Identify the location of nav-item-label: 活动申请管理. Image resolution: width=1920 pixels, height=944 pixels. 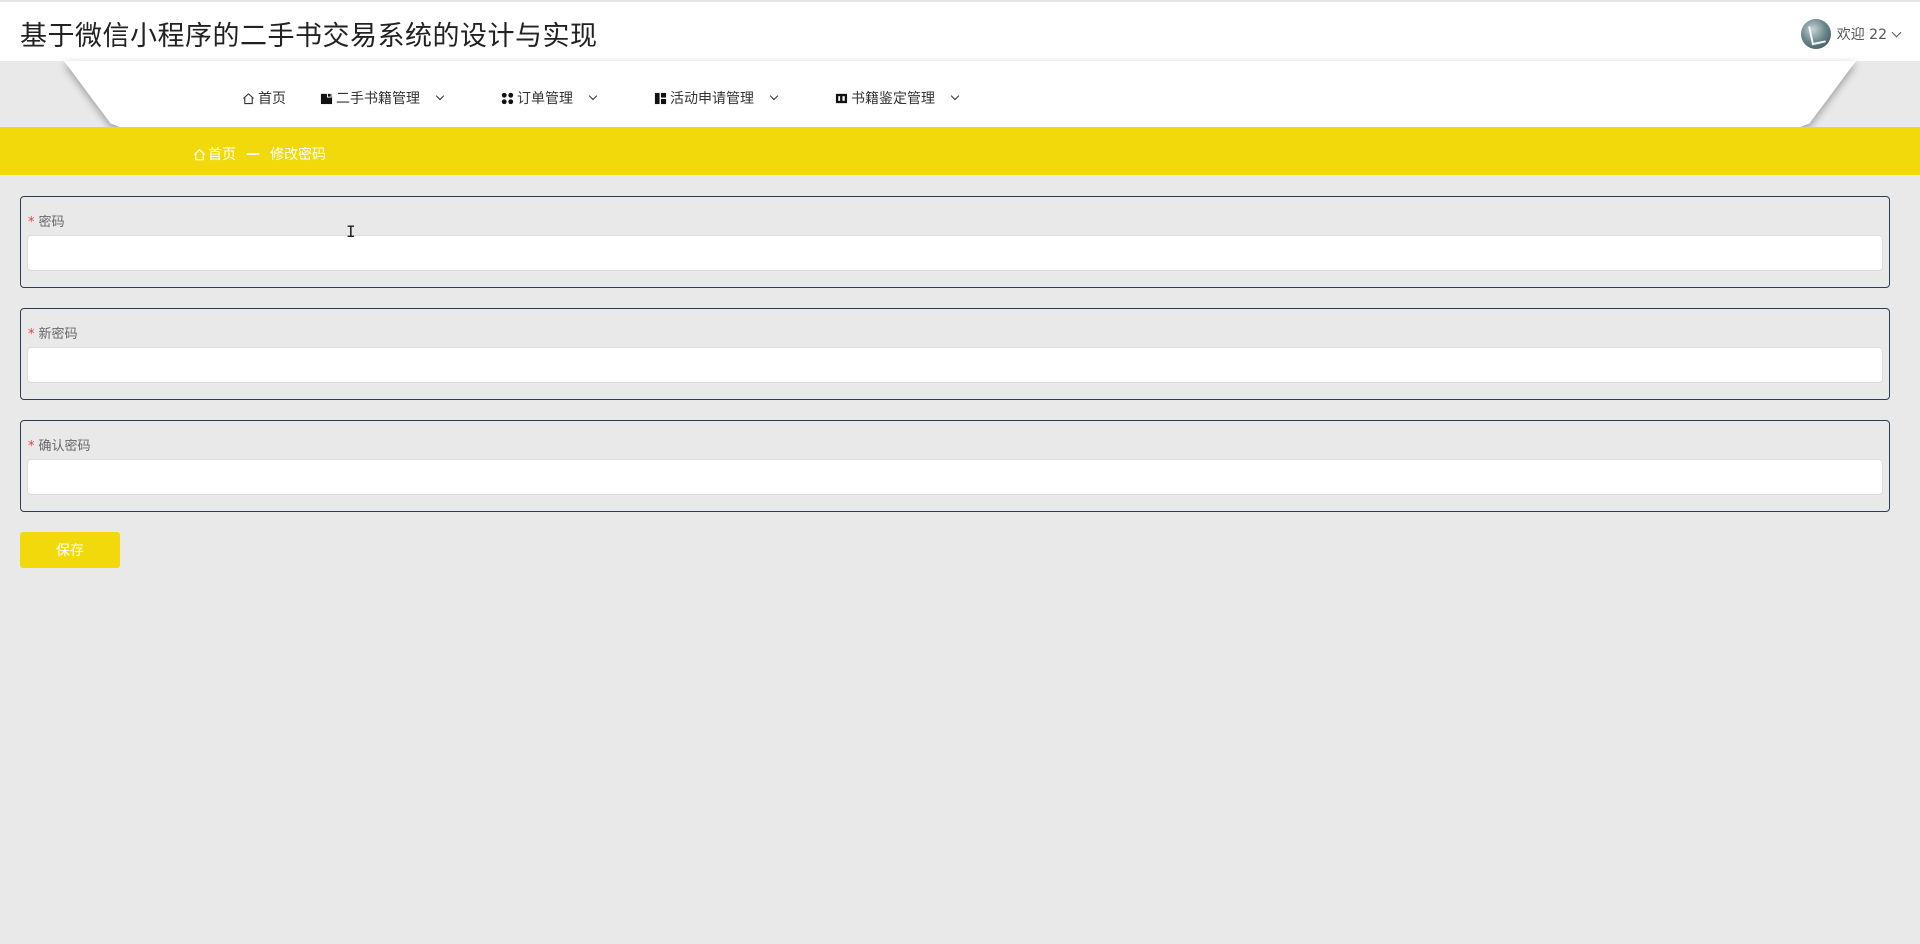
(712, 99).